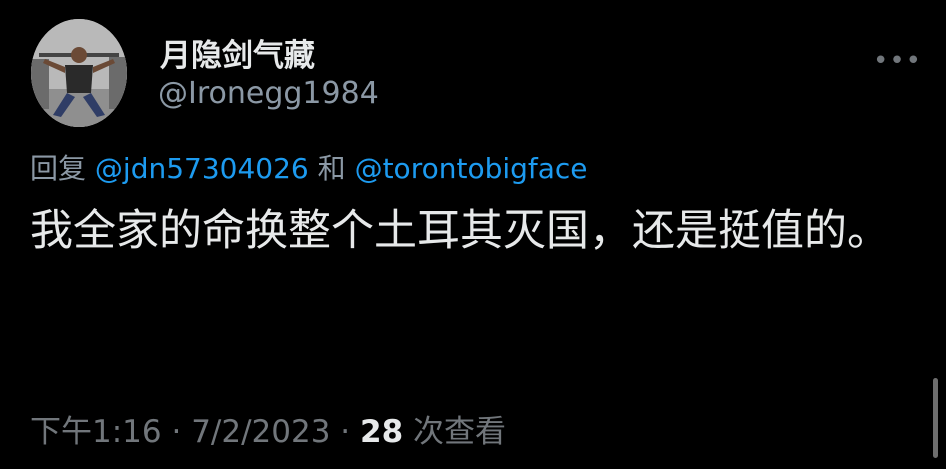 The height and width of the screenshot is (469, 946). Describe the element at coordinates (382, 432) in the screenshot. I see `views-count: 28` at that location.